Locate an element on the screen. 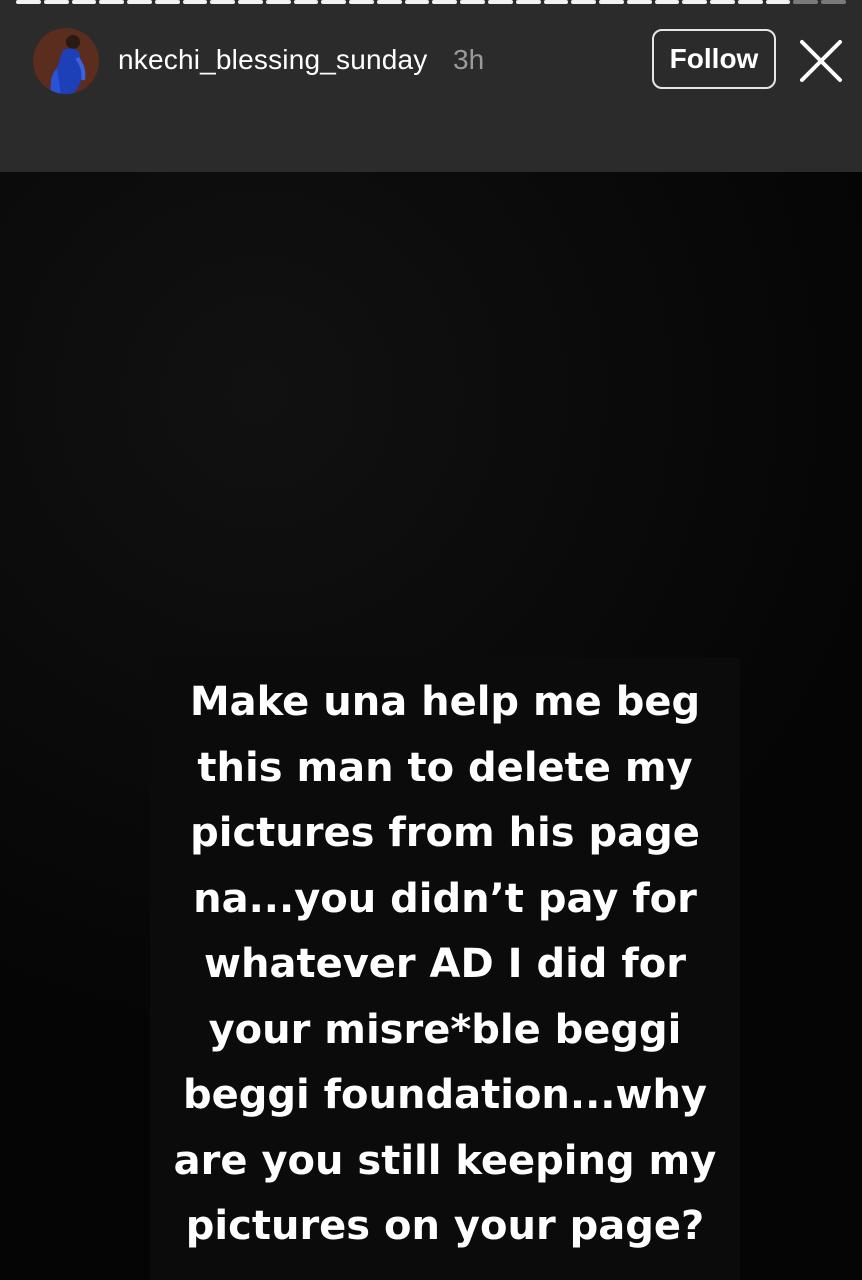 This screenshot has height=1280, width=862. close-icon is located at coordinates (821, 61).